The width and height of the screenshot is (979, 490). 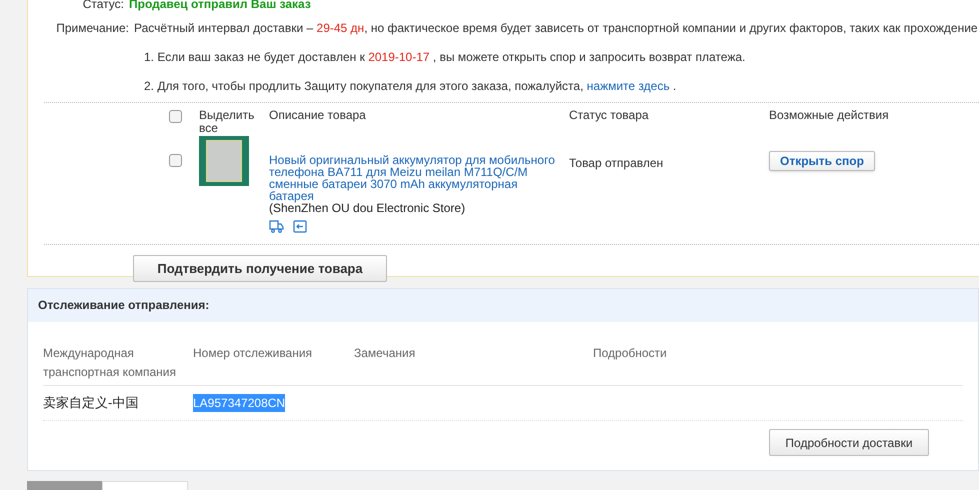 I want to click on column-header: Возможные действия, so click(x=829, y=116).